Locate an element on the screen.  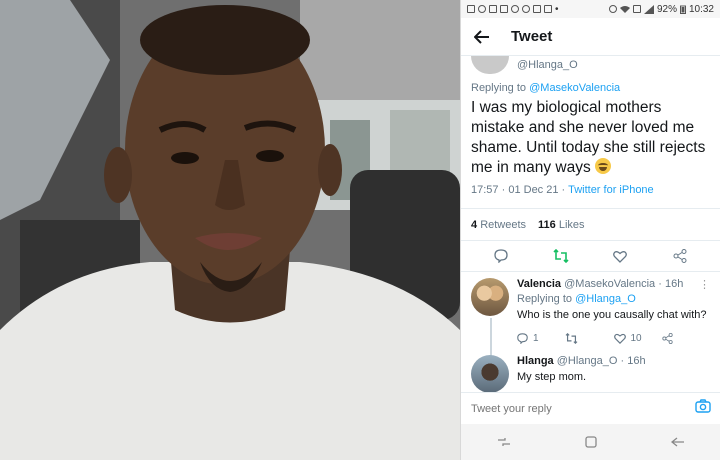
reply-author-name: Valencia is located at coordinates (539, 284).